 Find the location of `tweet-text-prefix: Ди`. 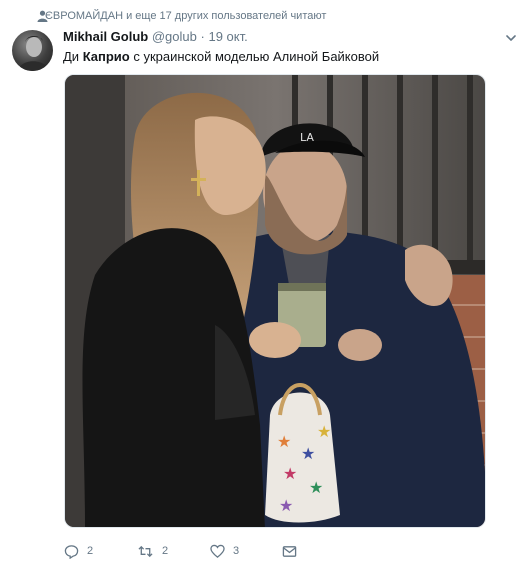

tweet-text-prefix: Ди is located at coordinates (73, 56).